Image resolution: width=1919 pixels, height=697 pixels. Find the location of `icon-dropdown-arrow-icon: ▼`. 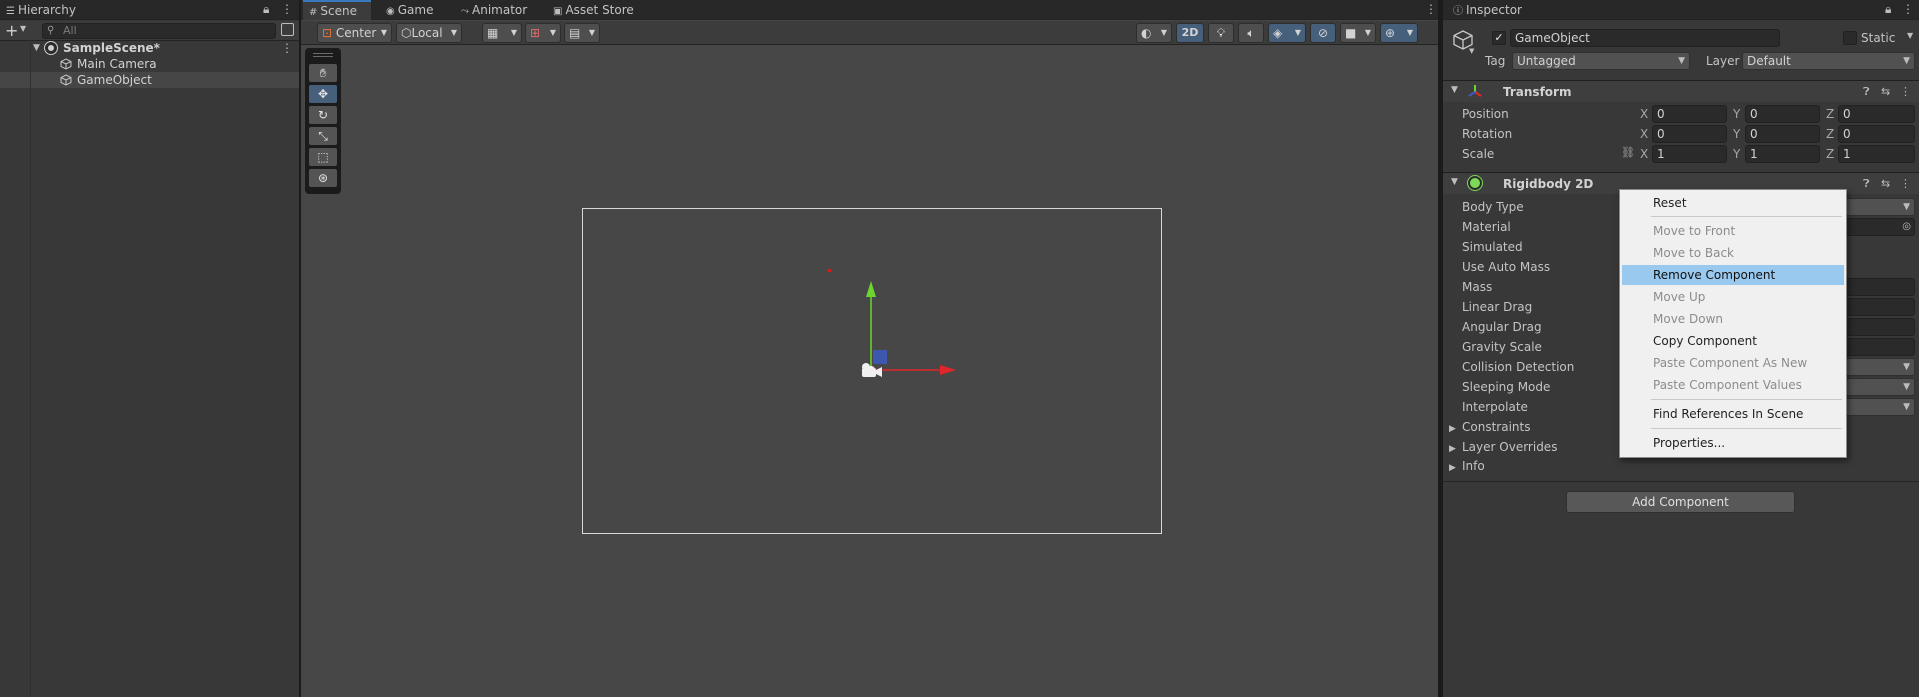

icon-dropdown-arrow-icon: ▼ is located at coordinates (1471, 51).